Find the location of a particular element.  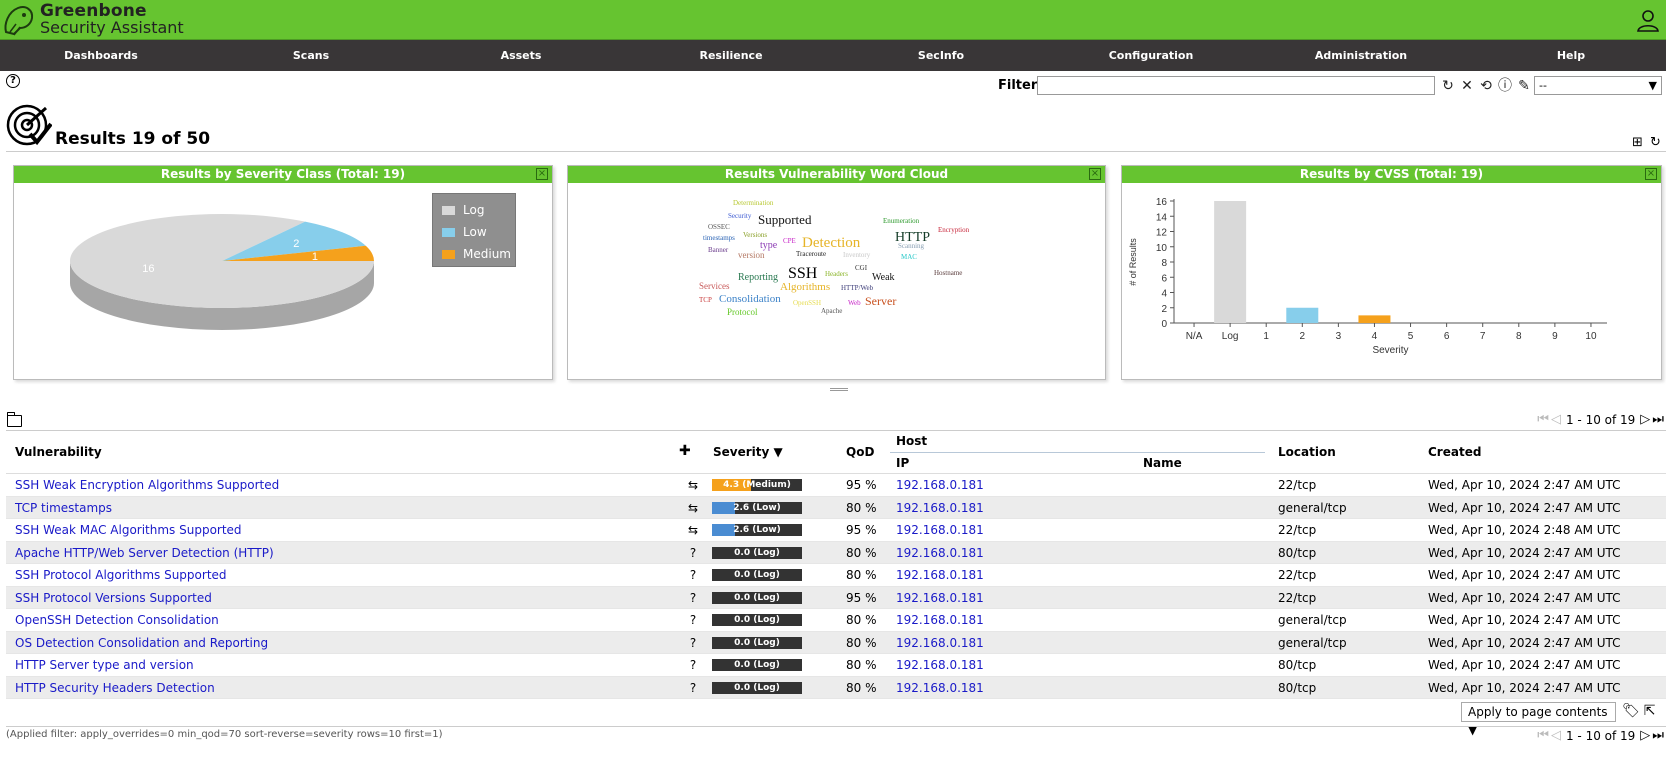

filter-help-icon: ⓘ is located at coordinates (1505, 86).